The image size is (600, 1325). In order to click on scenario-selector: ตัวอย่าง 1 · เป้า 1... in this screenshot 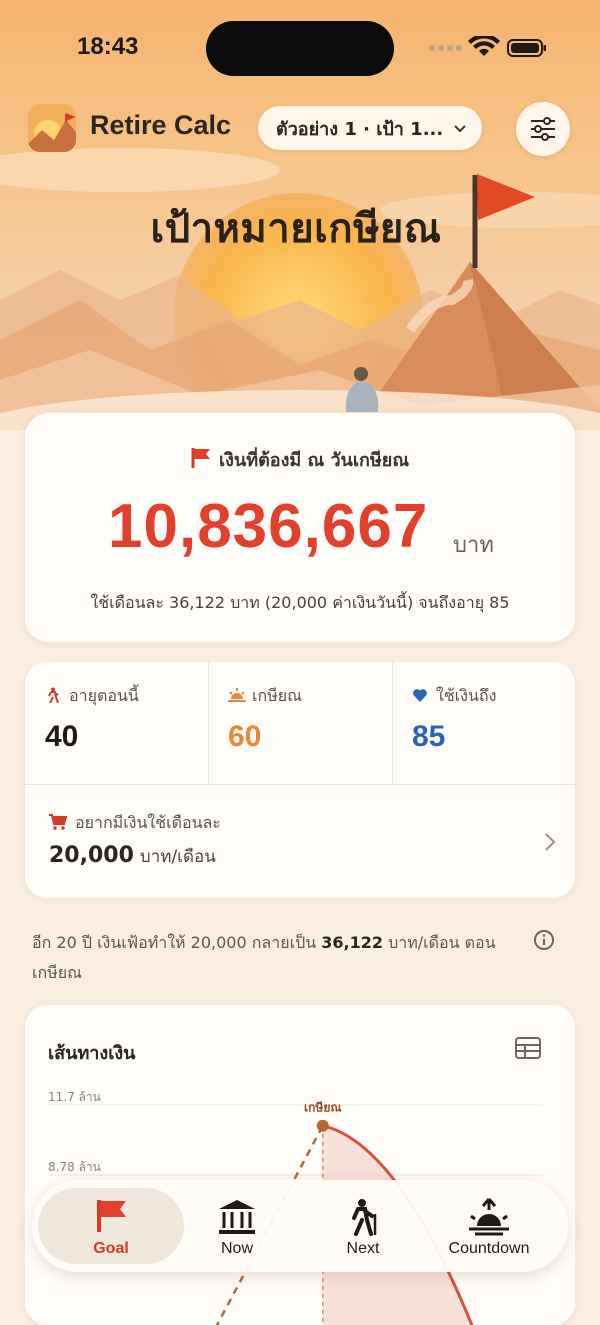, I will do `click(370, 128)`.